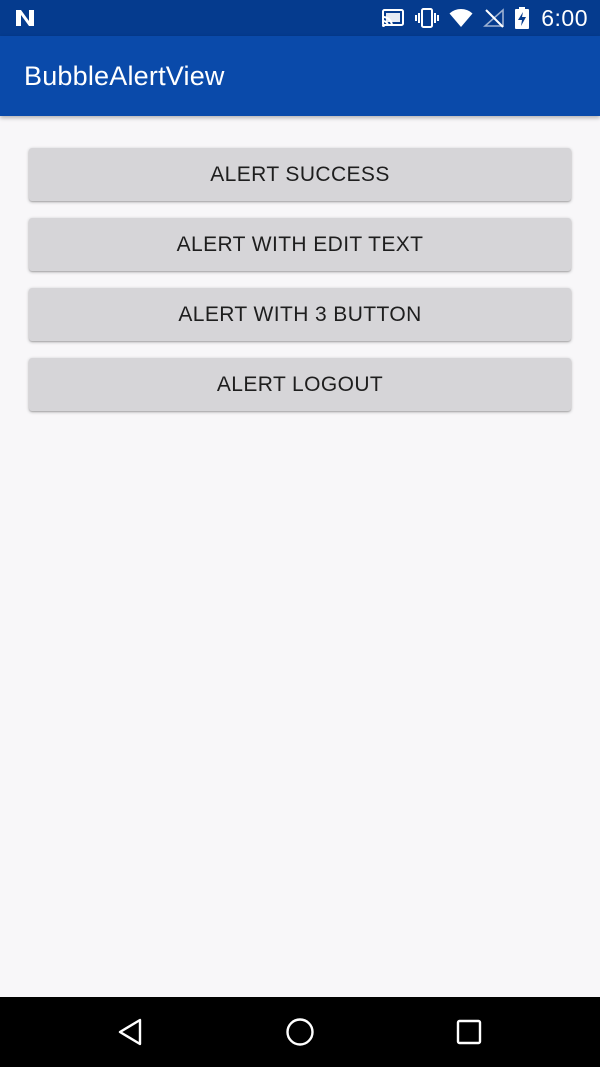 The image size is (600, 1067). Describe the element at coordinates (564, 17) in the screenshot. I see `status-time: 6:00` at that location.